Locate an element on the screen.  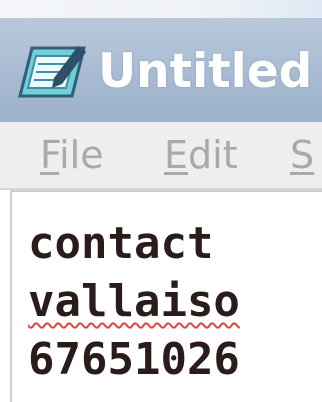
menu-edit: Edit is located at coordinates (201, 155).